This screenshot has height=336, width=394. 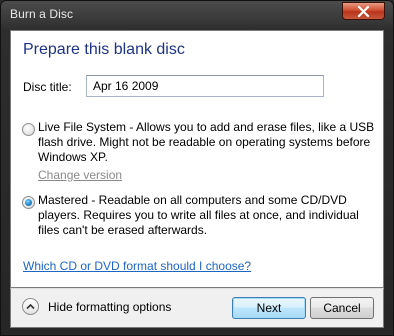 I want to click on option-text-line: files can't be erased afterwards., so click(x=123, y=230).